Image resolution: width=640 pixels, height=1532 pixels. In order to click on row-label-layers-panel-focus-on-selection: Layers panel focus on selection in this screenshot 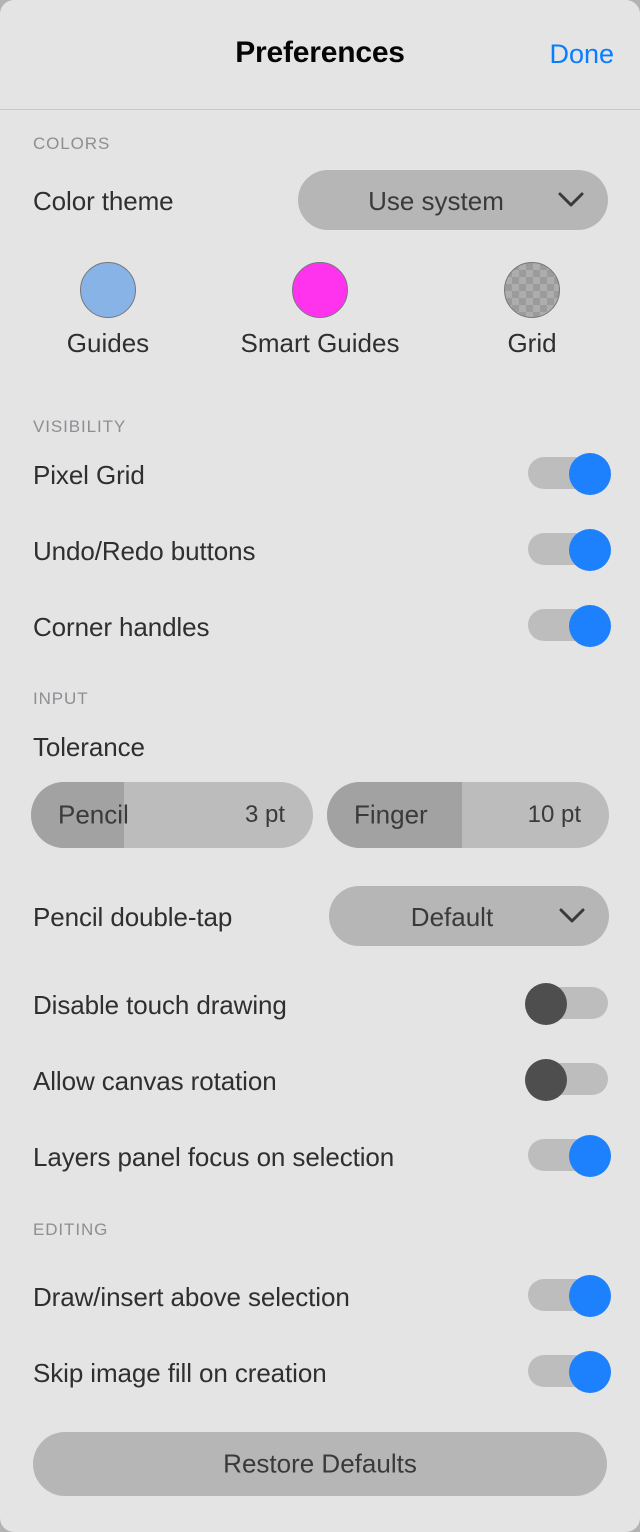, I will do `click(214, 1157)`.